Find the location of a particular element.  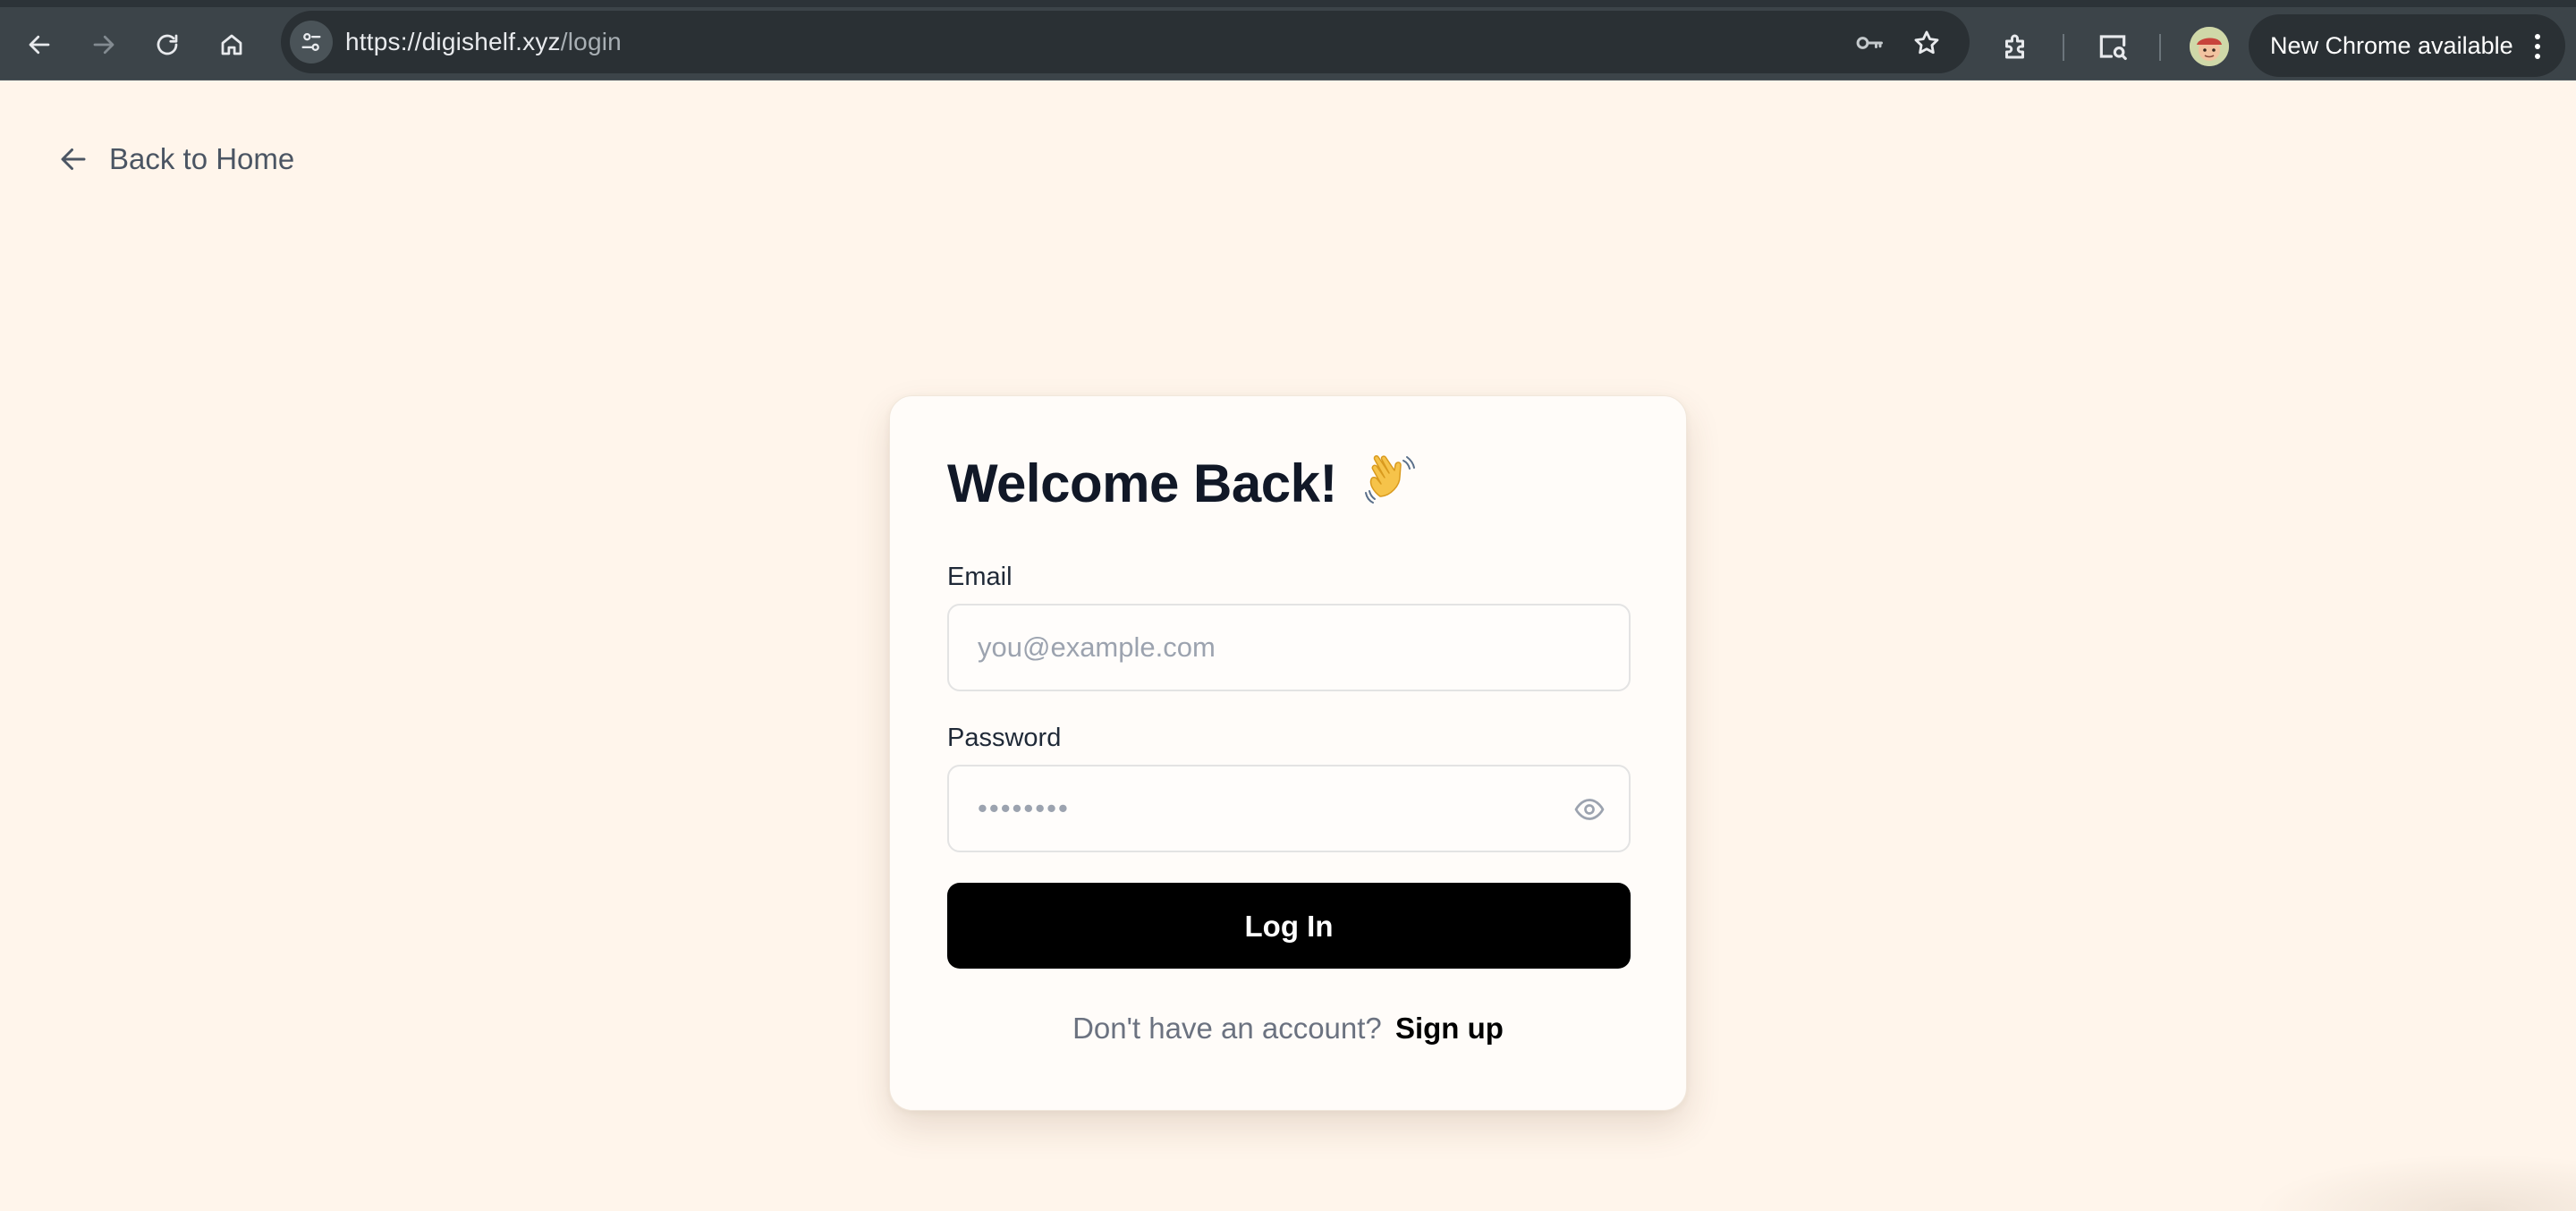

corner-shadow-decoration is located at coordinates (2415, 1182).